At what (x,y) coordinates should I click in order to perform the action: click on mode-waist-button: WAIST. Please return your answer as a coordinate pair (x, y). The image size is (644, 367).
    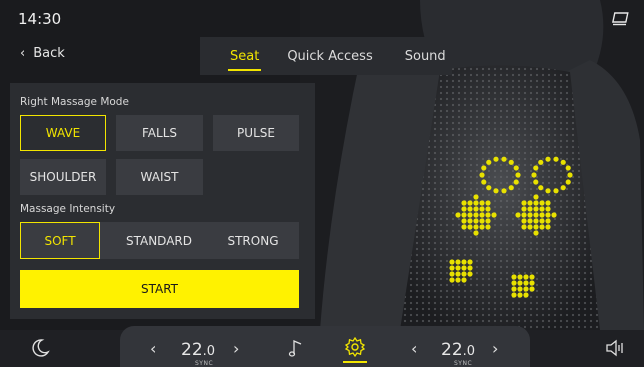
    Looking at the image, I should click on (159, 177).